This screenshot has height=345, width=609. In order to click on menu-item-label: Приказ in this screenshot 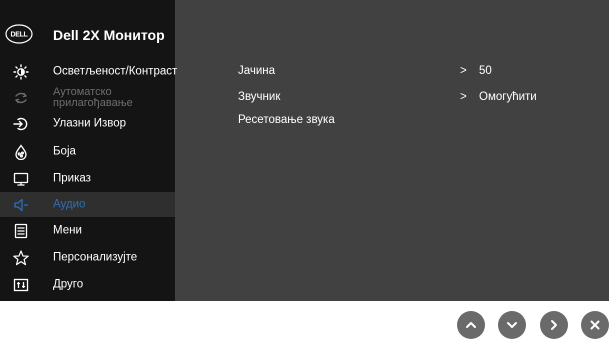, I will do `click(72, 178)`.